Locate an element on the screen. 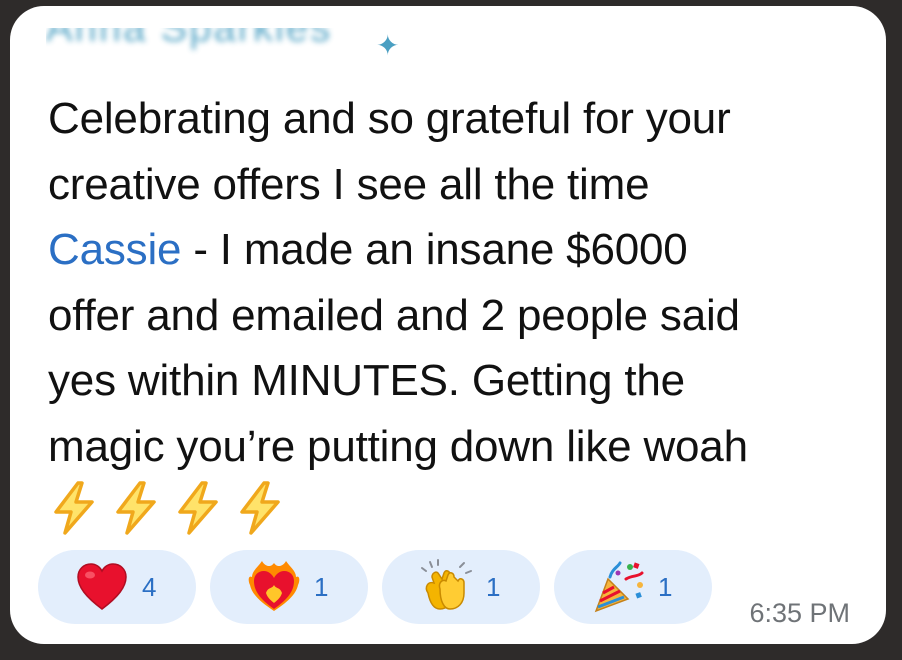 The image size is (902, 660). sparkle-icon: ✦ is located at coordinates (388, 45).